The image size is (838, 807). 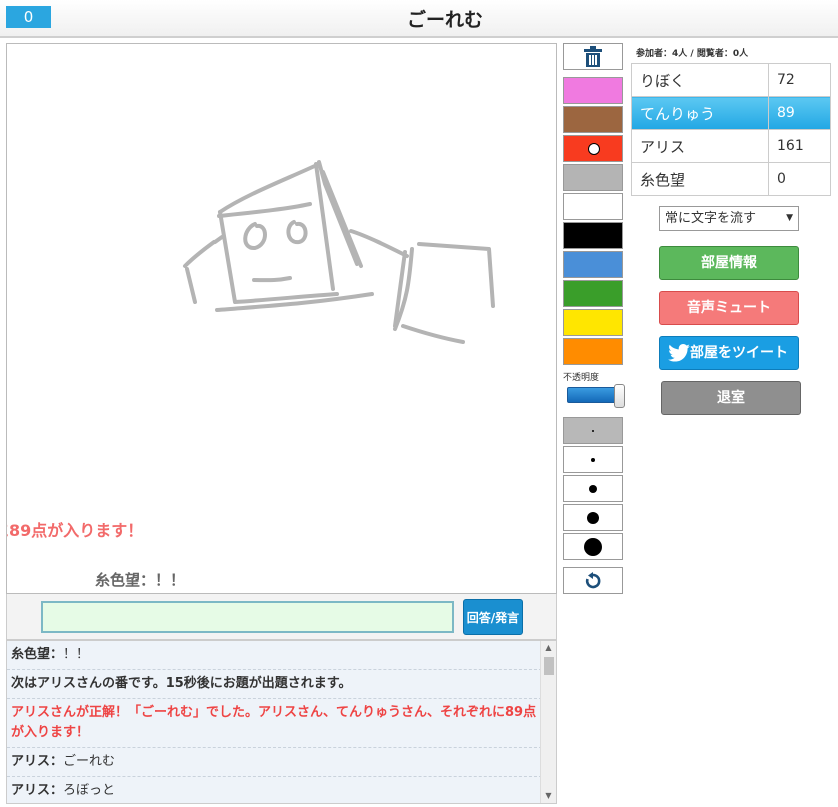 What do you see at coordinates (140, 580) in the screenshot?
I see `flowing-message: 糸色望：！！` at bounding box center [140, 580].